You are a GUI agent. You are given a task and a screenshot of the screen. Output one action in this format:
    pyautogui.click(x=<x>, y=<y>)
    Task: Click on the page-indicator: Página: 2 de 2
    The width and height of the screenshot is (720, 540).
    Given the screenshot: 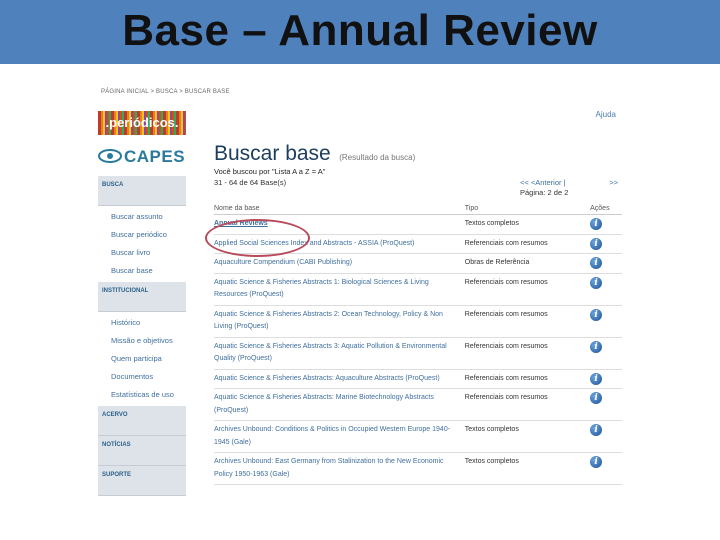 What is the action you would take?
    pyautogui.click(x=544, y=192)
    